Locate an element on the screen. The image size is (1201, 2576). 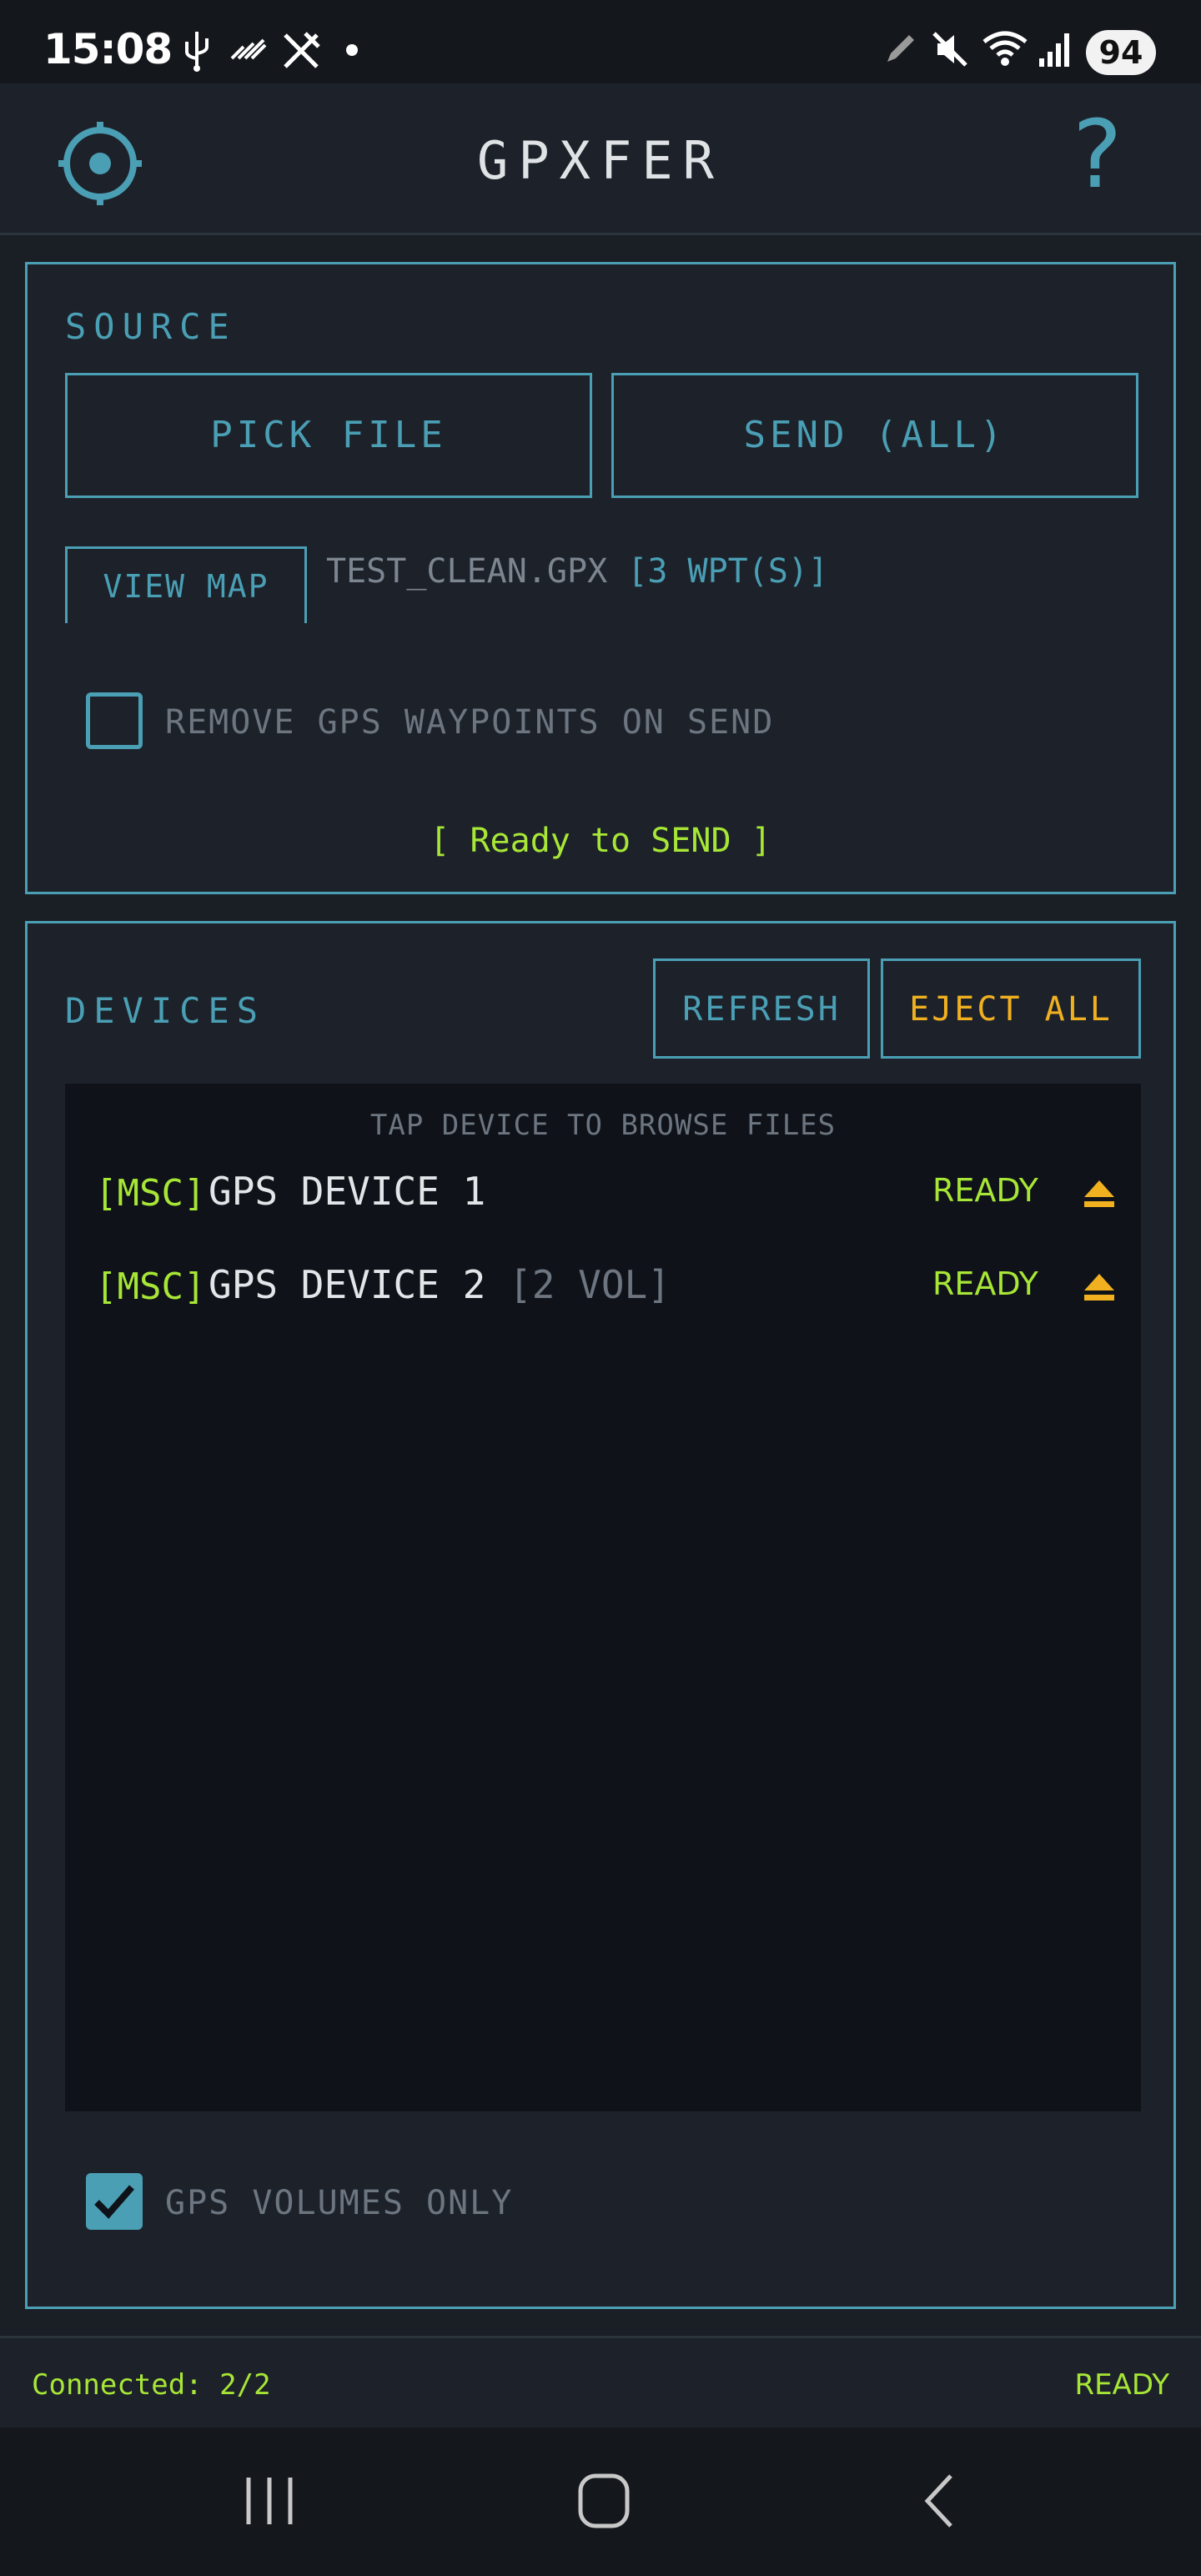
devices-section-label: DEVICES is located at coordinates (166, 1010).